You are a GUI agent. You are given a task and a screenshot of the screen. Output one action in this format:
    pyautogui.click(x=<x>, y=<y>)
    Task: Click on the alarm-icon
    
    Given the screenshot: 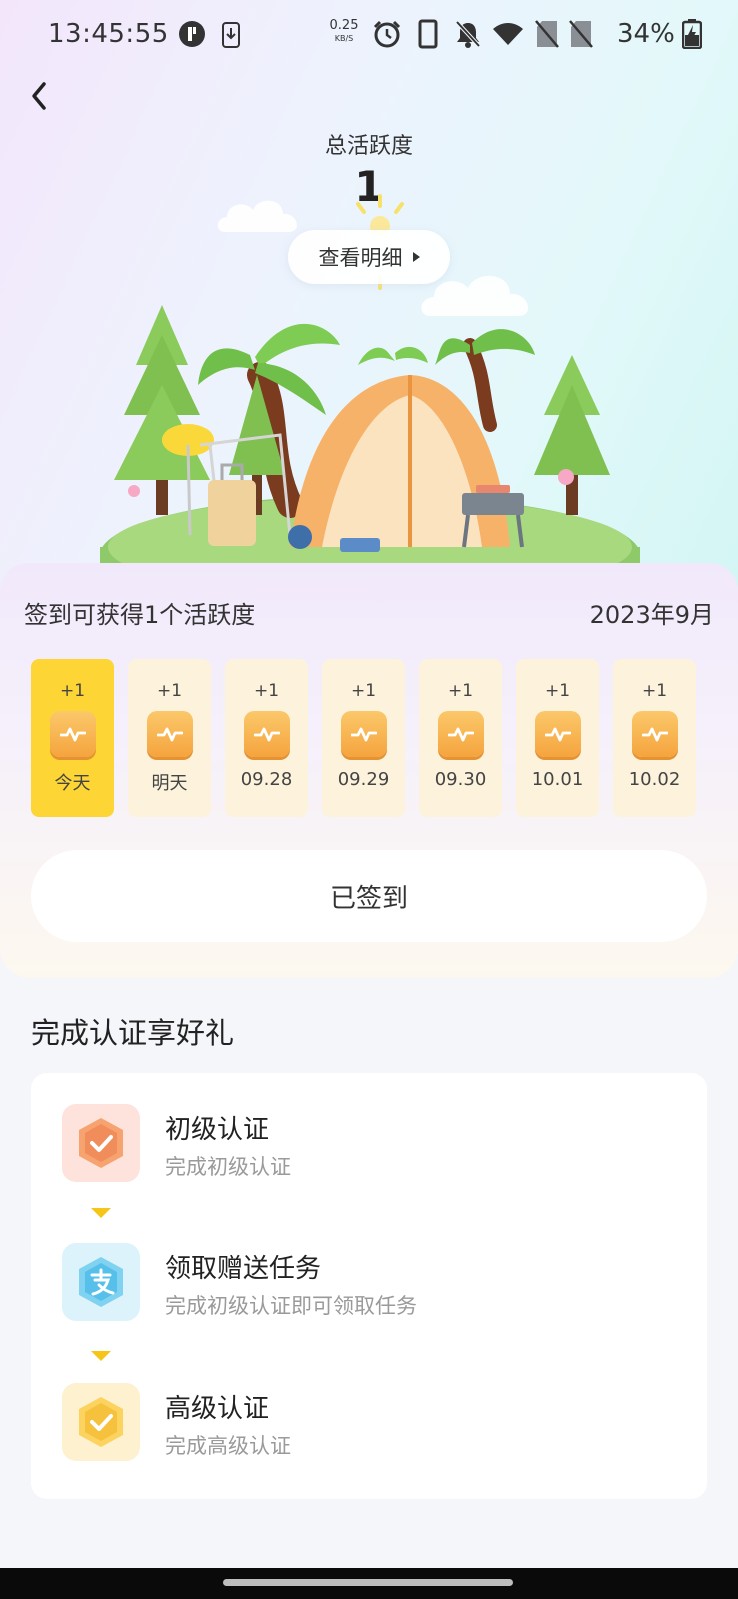 What is the action you would take?
    pyautogui.click(x=387, y=34)
    